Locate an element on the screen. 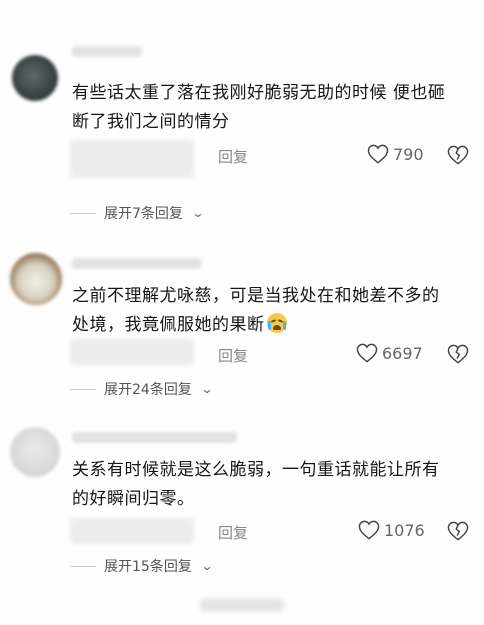 This screenshot has height=625, width=484. like-button: 1076 is located at coordinates (391, 530).